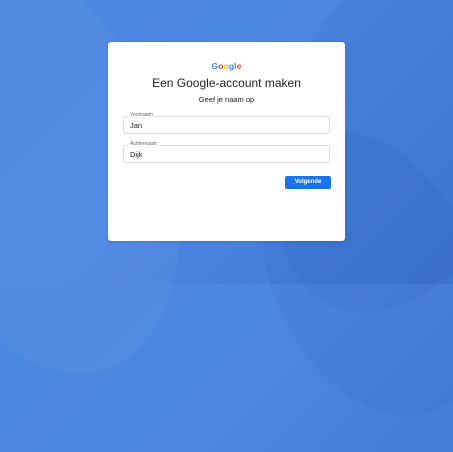  Describe the element at coordinates (226, 66) in the screenshot. I see `google-logo: Google` at that location.